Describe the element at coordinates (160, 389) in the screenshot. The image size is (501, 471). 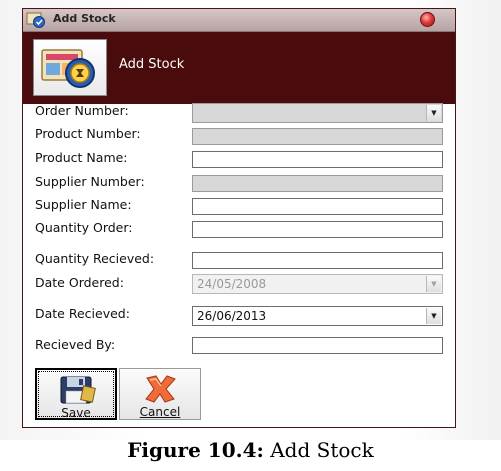
I see `cancel-x-icon` at that location.